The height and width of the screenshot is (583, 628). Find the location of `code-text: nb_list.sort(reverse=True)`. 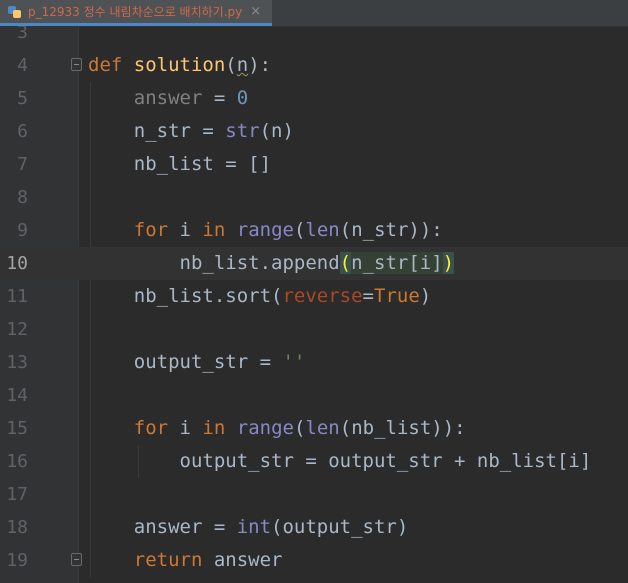

code-text: nb_list.sort(reverse=True) is located at coordinates (259, 296).